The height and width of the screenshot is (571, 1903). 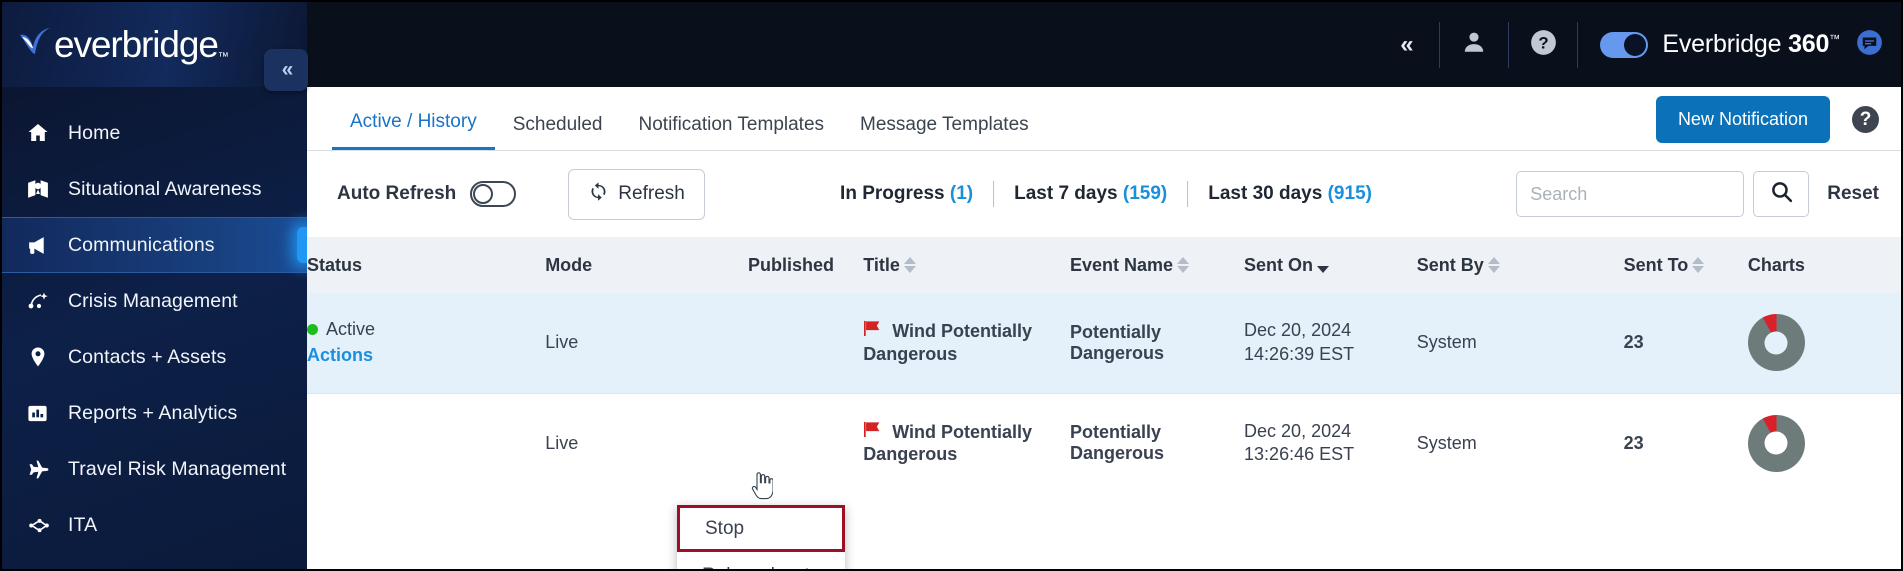 I want to click on workflow-icon, so click(x=47, y=301).